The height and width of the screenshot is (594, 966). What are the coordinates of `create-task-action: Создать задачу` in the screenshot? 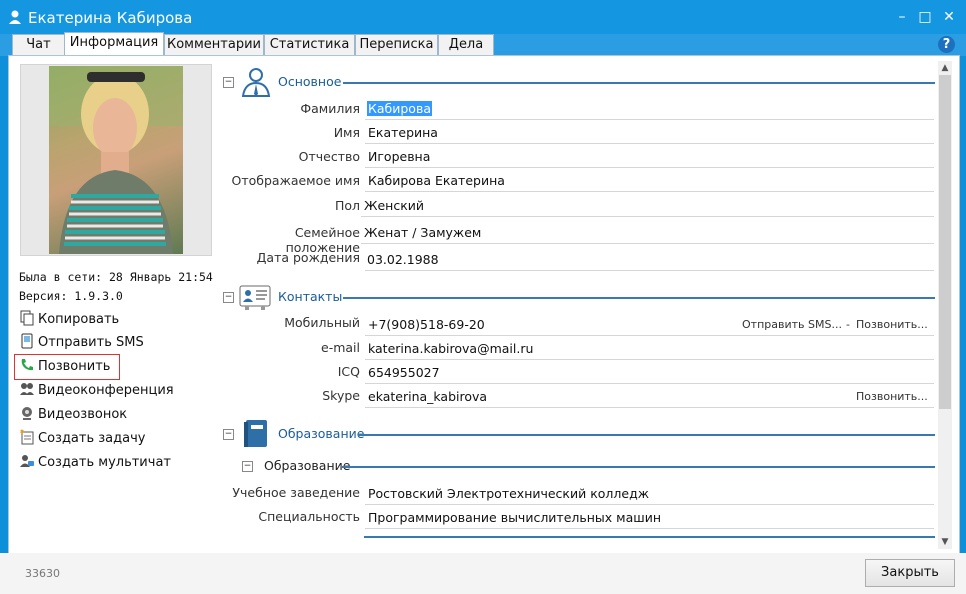 It's located at (82, 439).